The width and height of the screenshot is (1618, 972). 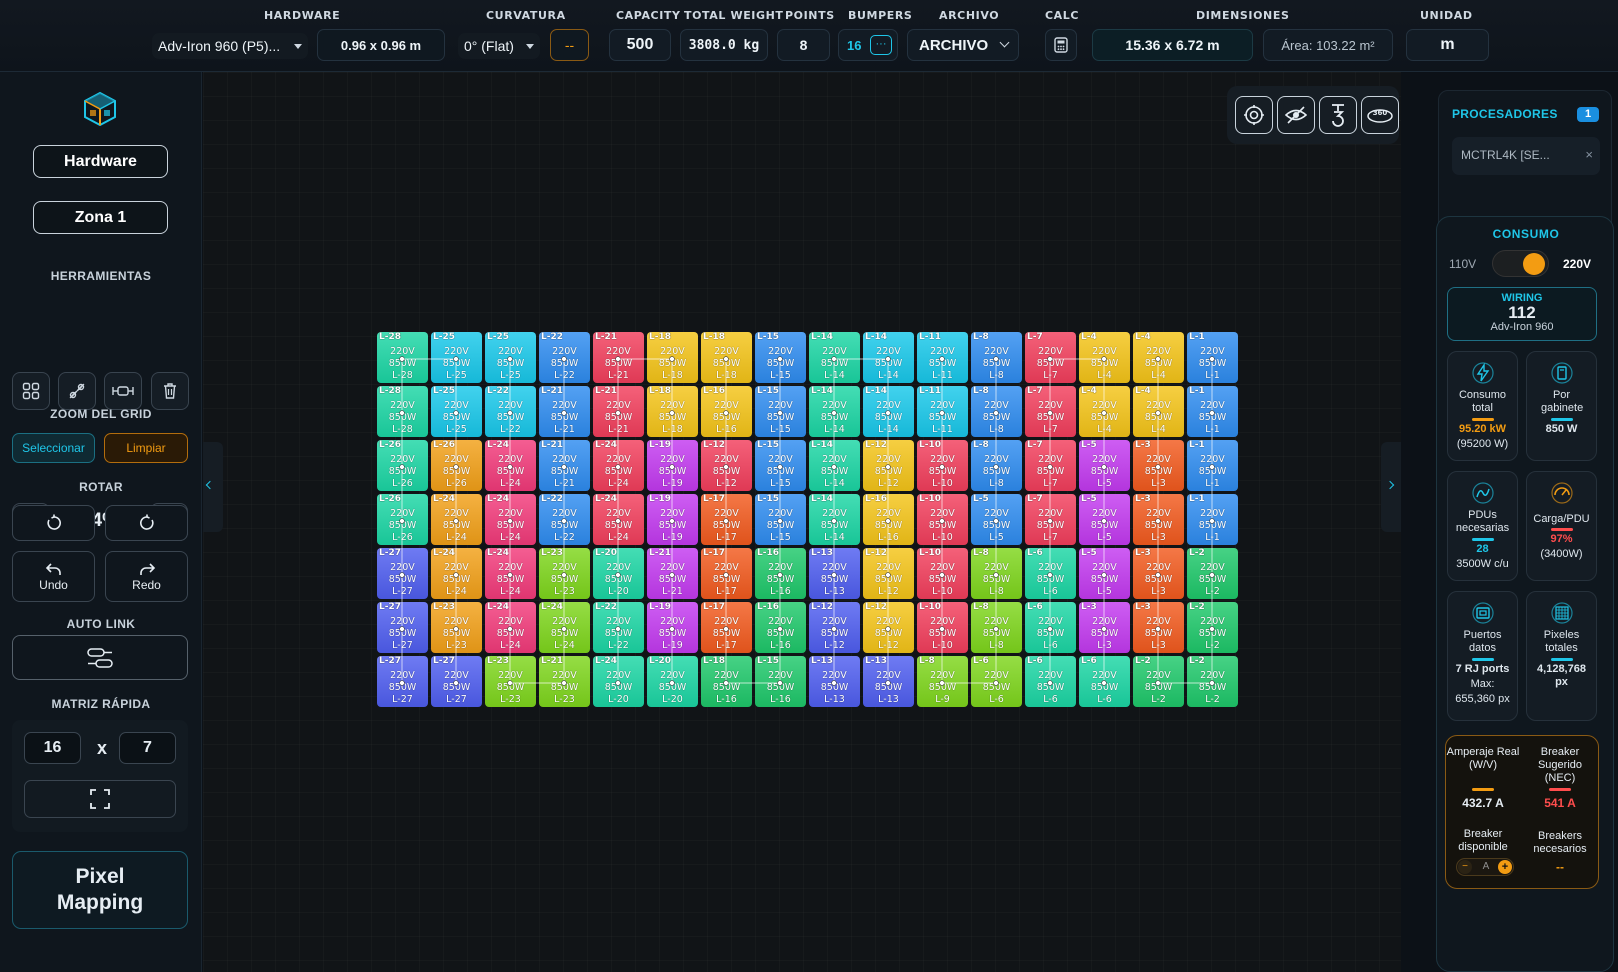 What do you see at coordinates (402, 411) in the screenshot?
I see `led-panel-tile: L-28 220V 850W L-28` at bounding box center [402, 411].